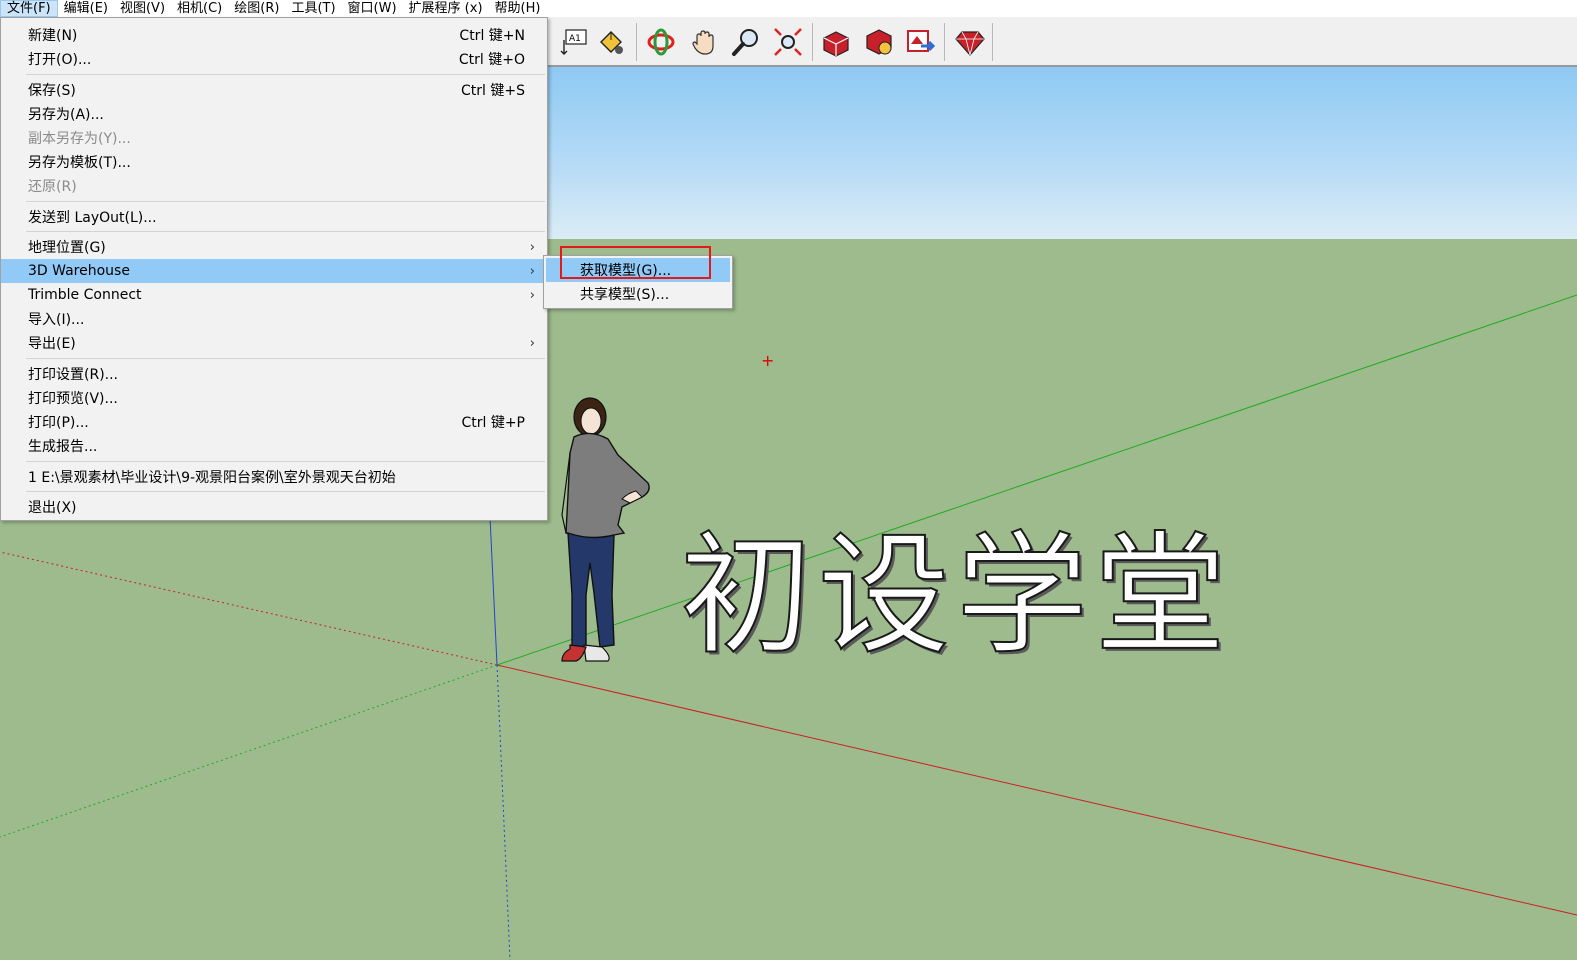 This screenshot has width=1577, height=960. I want to click on menu-help: 帮助(H), so click(518, 8).